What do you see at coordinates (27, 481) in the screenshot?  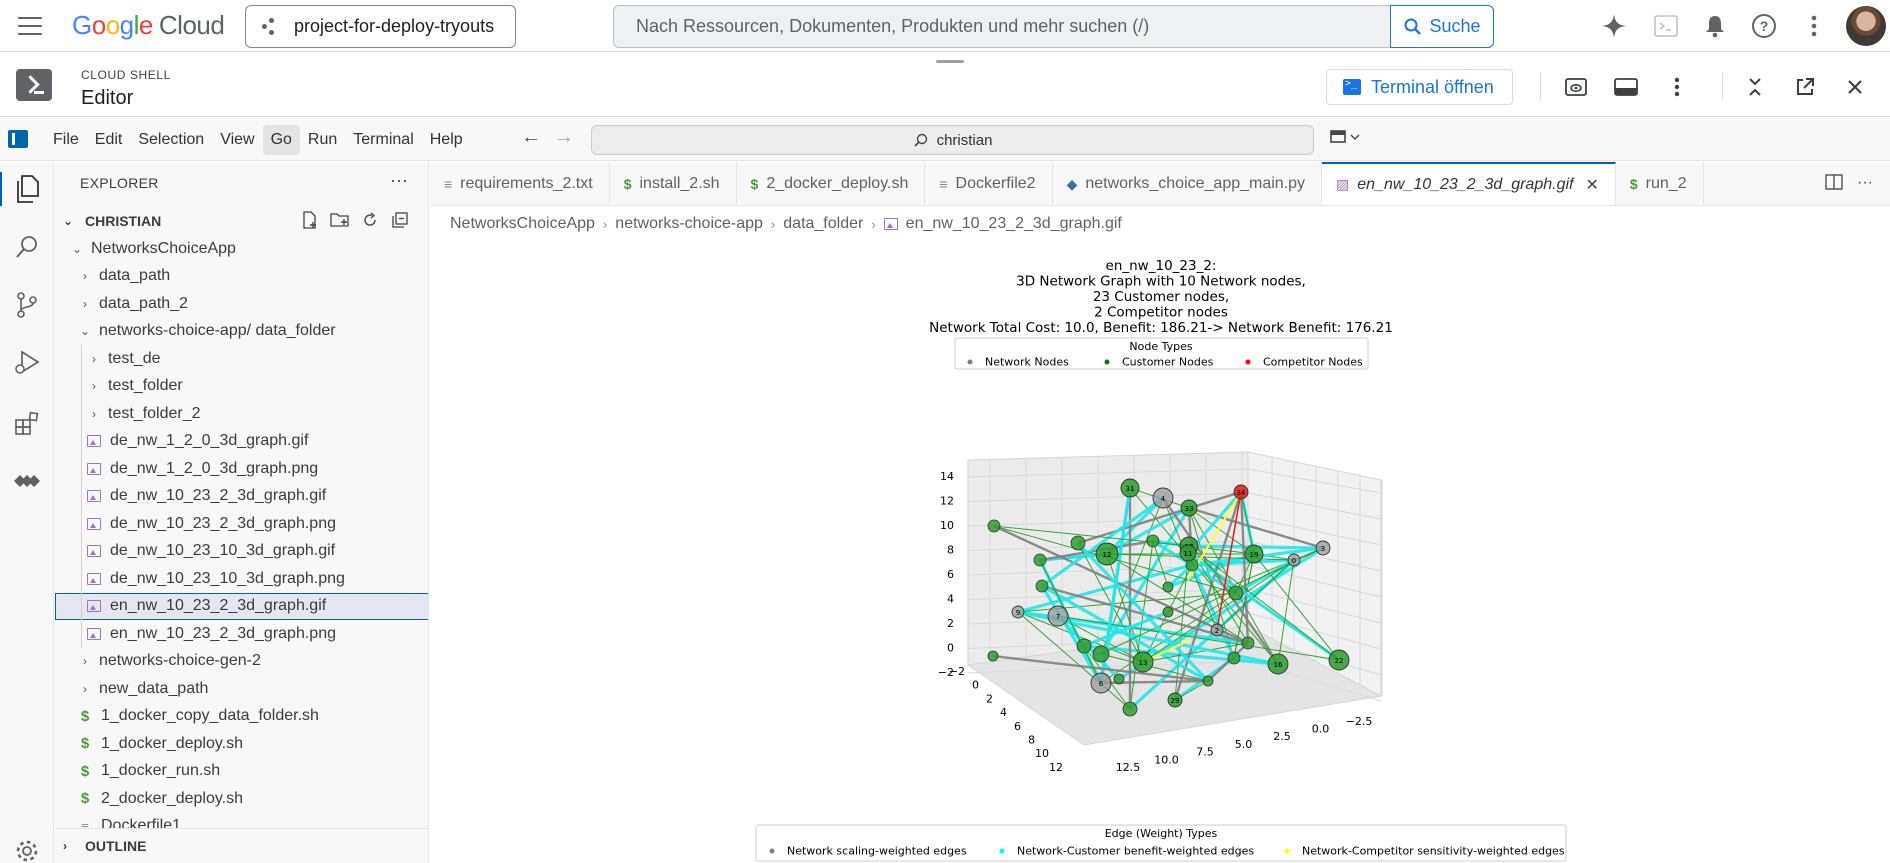 I see `cloud-code-icon` at bounding box center [27, 481].